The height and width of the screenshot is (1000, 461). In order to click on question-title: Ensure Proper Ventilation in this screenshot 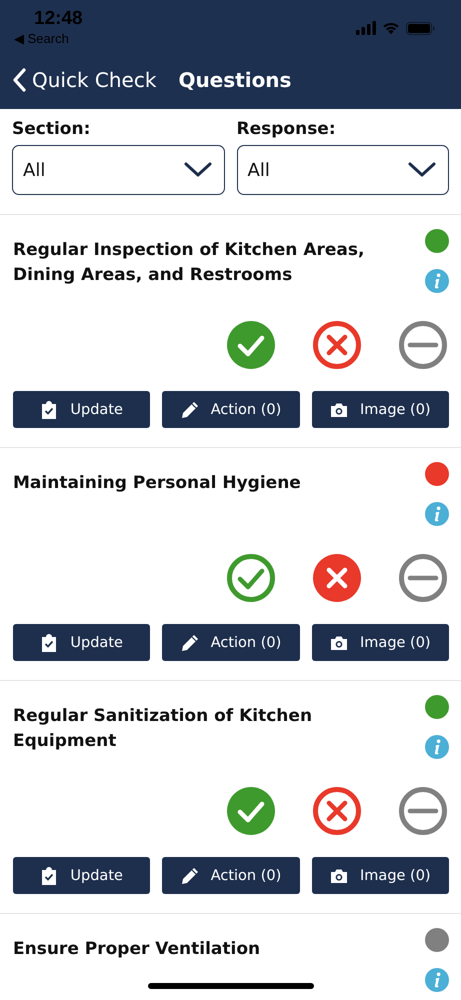, I will do `click(136, 949)`.